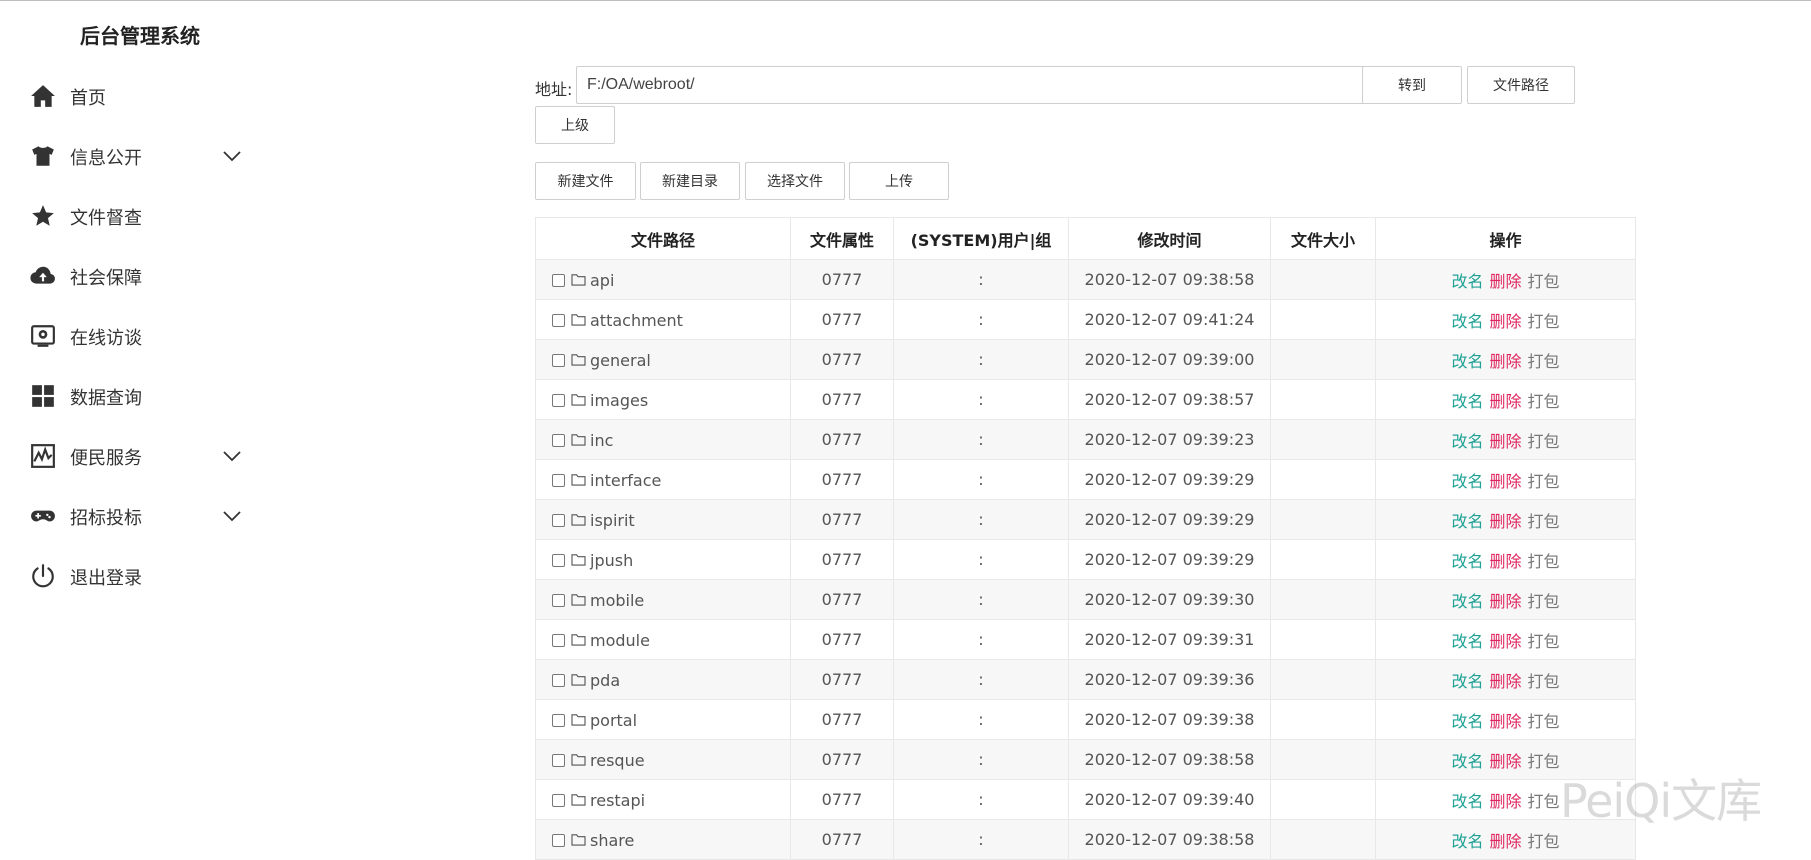 Image resolution: width=1811 pixels, height=860 pixels. Describe the element at coordinates (106, 278) in the screenshot. I see `sidebar-item-label: 社会保障` at that location.